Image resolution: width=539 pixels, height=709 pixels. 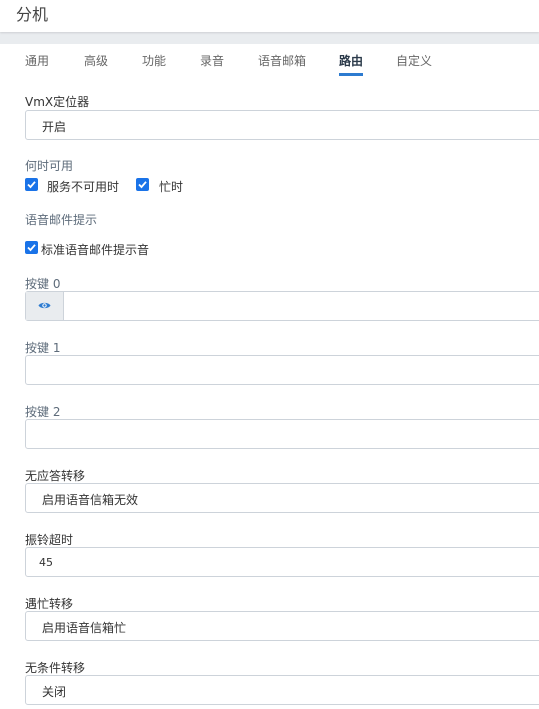 What do you see at coordinates (46, 562) in the screenshot?
I see `ring-timeout-value: 45` at bounding box center [46, 562].